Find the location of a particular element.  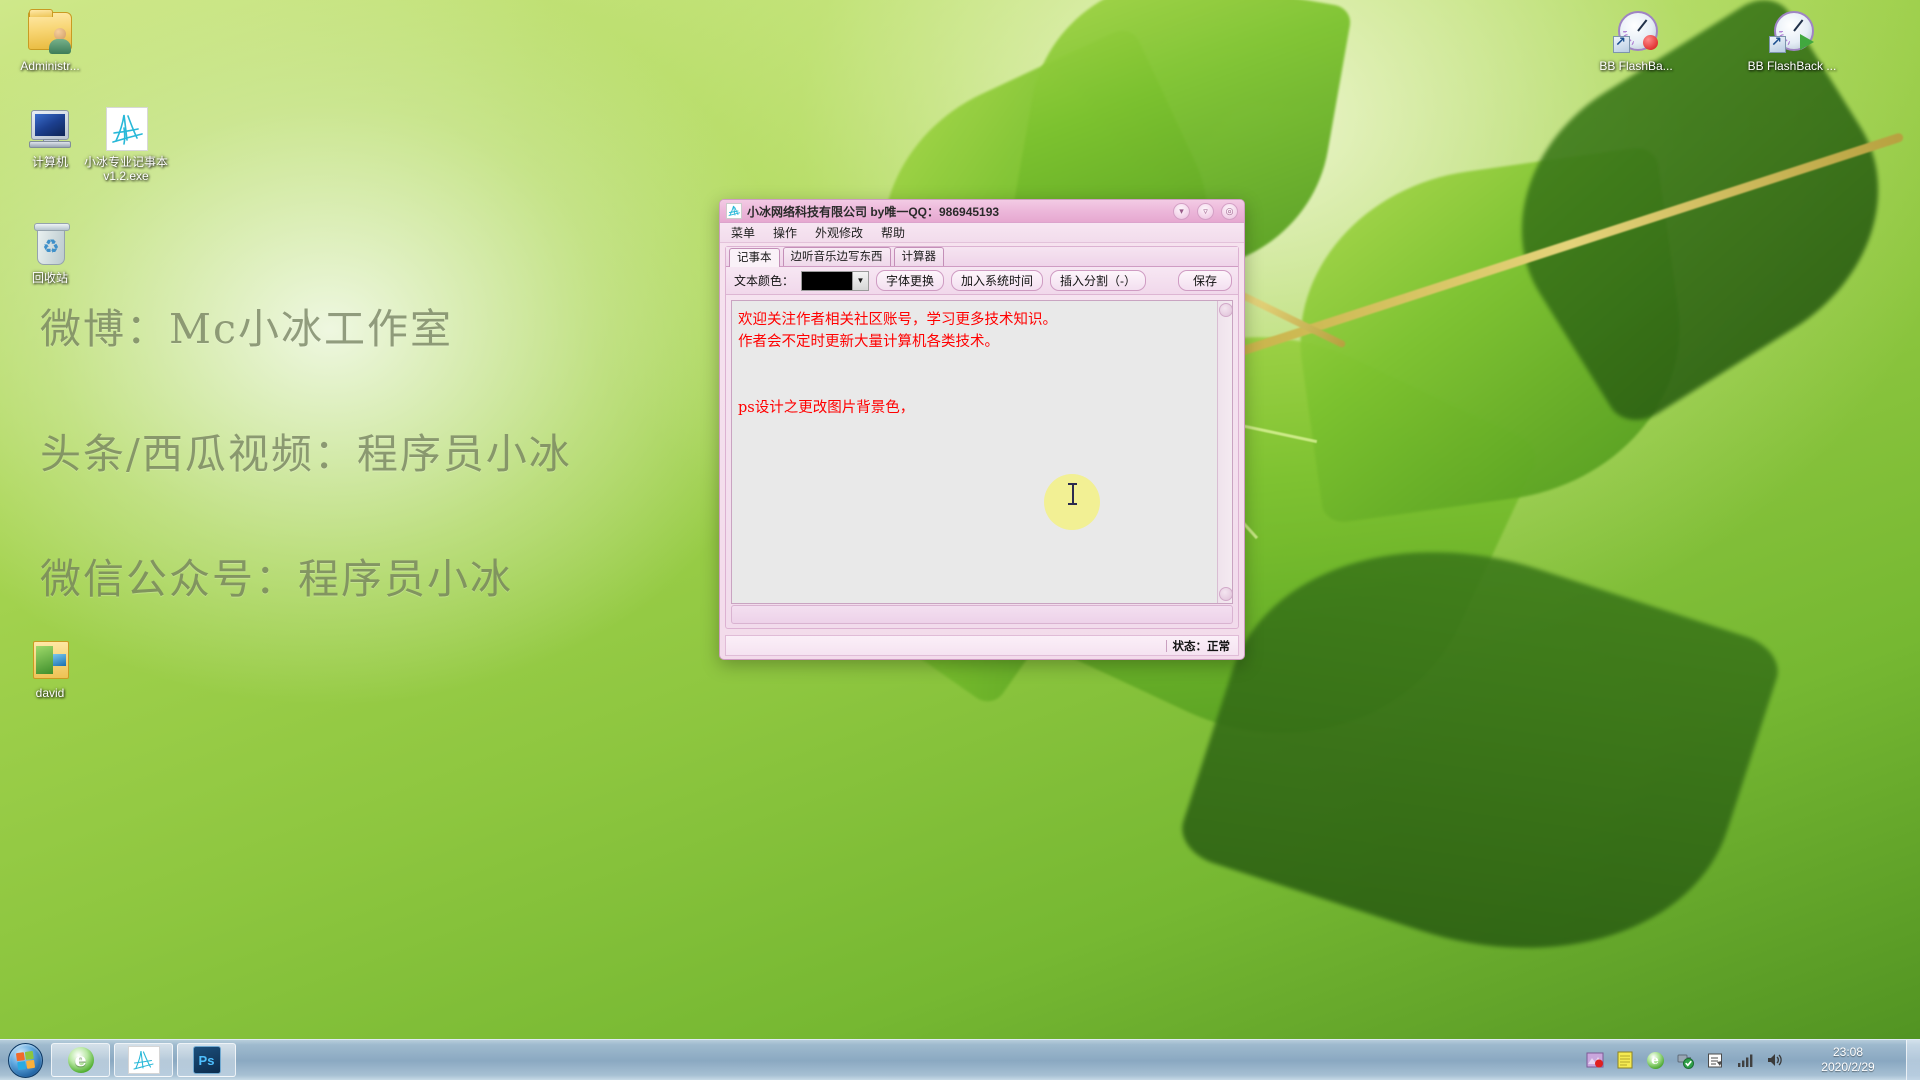

tab-calculator: 计算器 is located at coordinates (918, 256).